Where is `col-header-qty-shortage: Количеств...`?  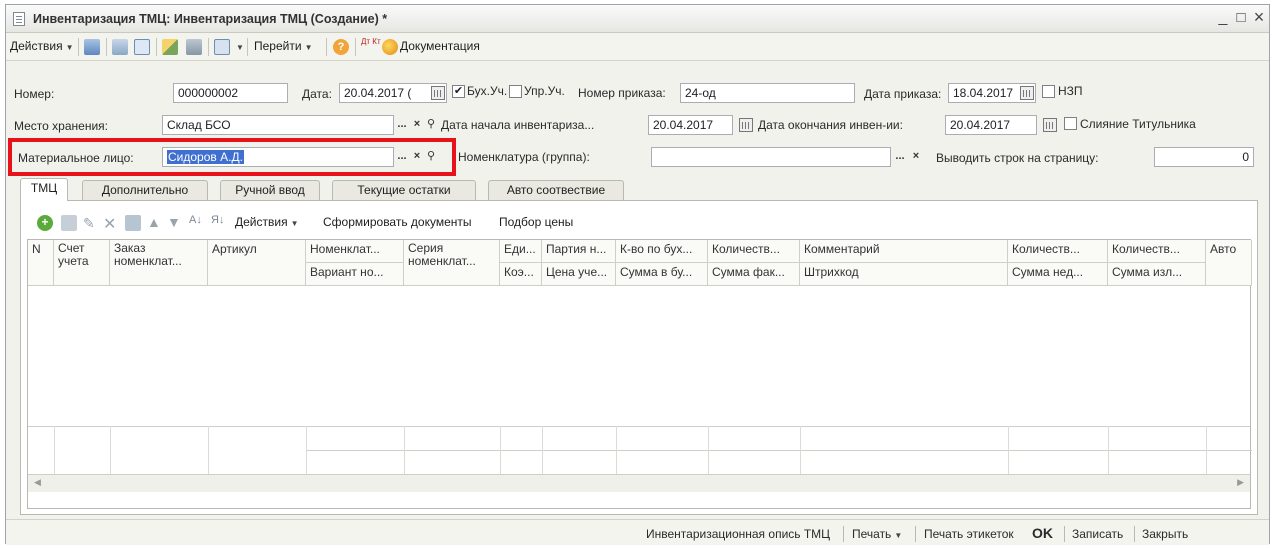 col-header-qty-shortage: Количеств... is located at coordinates (1058, 251).